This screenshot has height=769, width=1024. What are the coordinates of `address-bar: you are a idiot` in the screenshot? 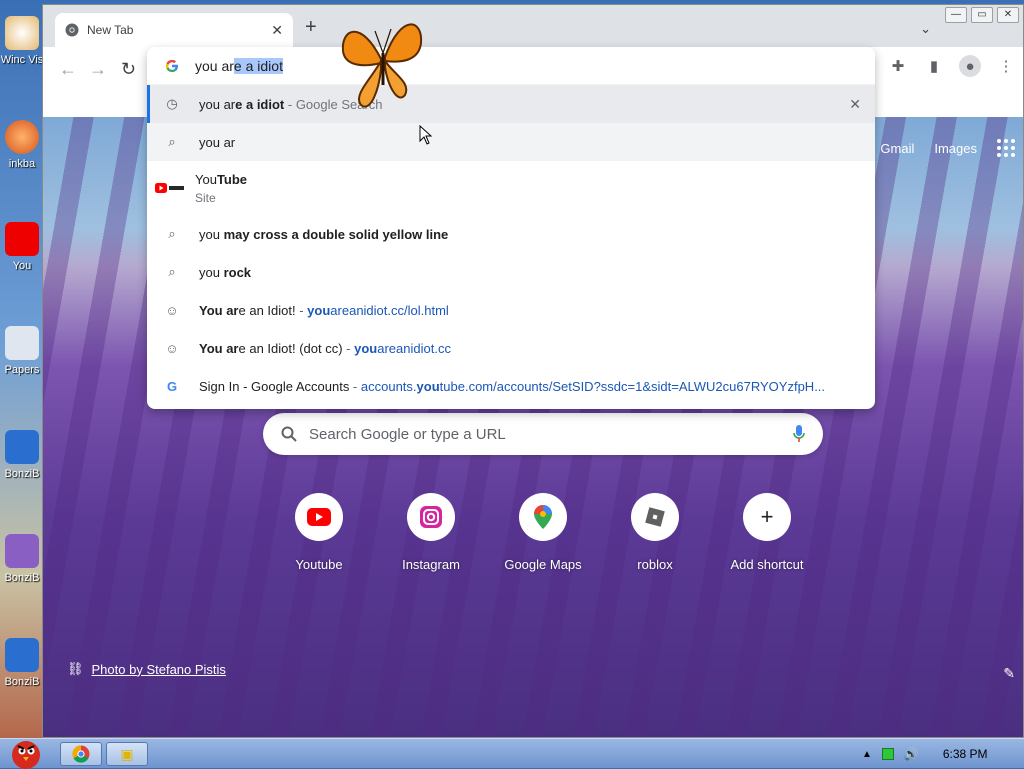 It's located at (511, 66).